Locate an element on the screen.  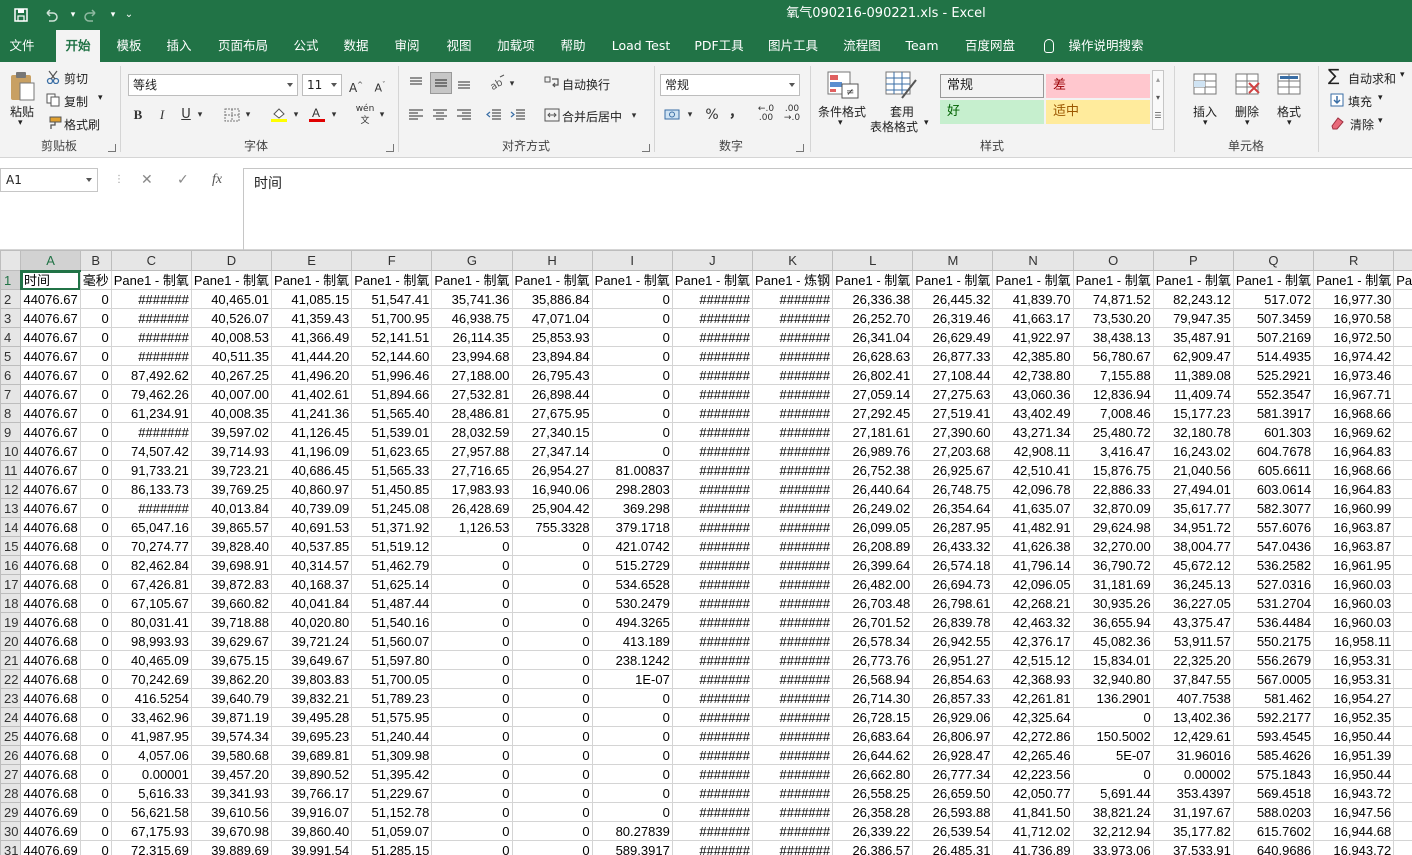
cell-n25: 42,272.86 is located at coordinates (1033, 736).